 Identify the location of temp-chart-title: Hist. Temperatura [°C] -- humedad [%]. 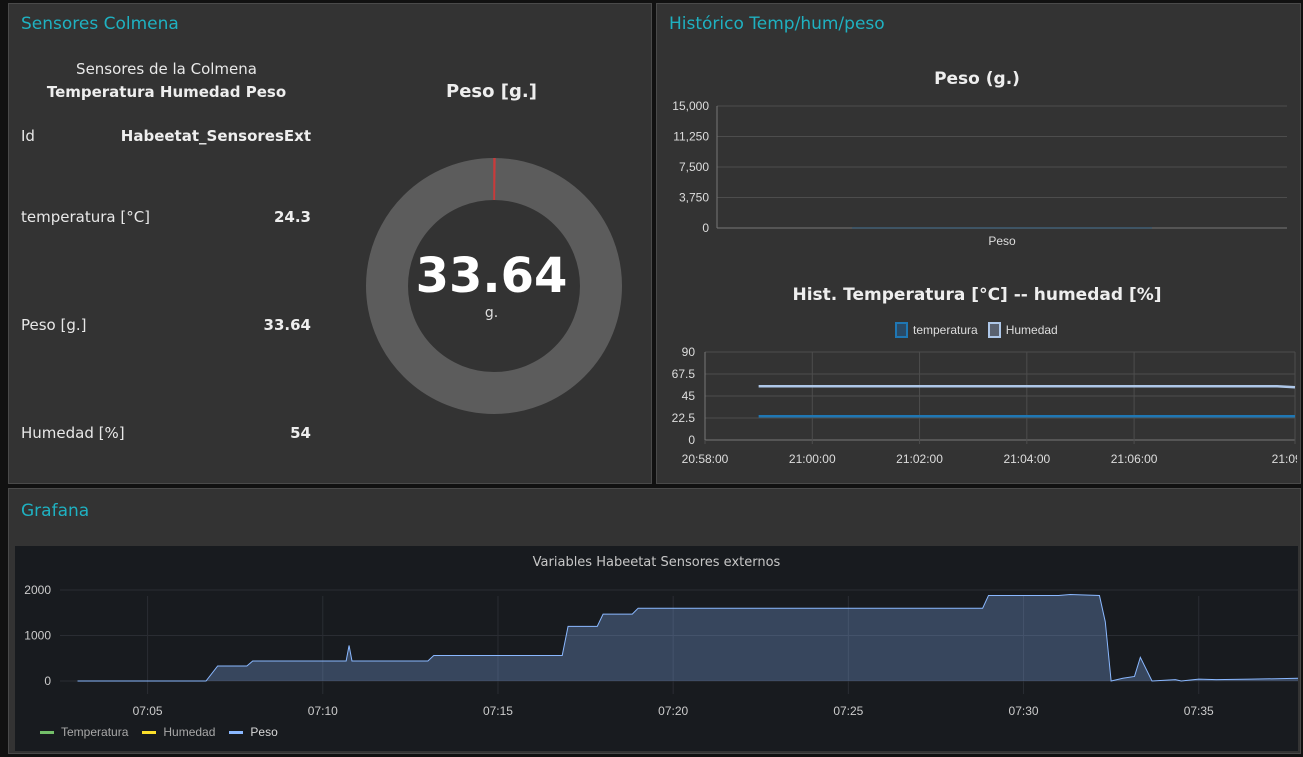
(977, 295).